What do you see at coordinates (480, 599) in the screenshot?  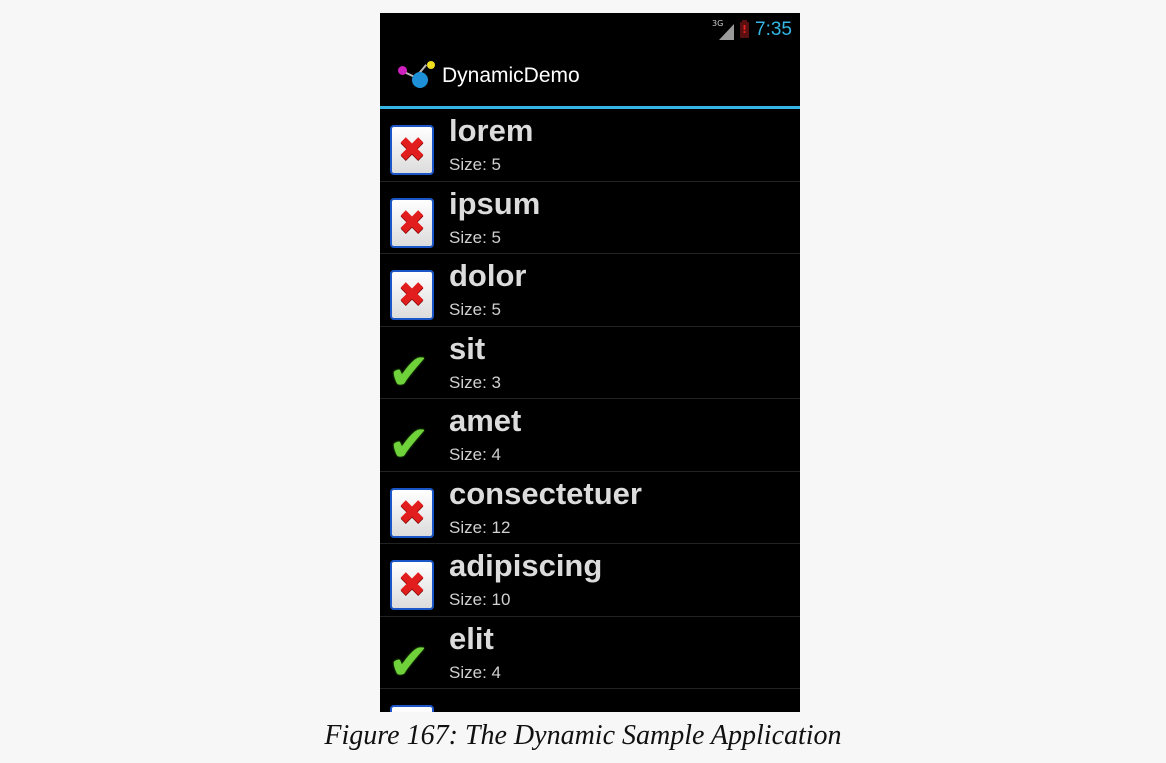 I see `list-item-size: Size: 10` at bounding box center [480, 599].